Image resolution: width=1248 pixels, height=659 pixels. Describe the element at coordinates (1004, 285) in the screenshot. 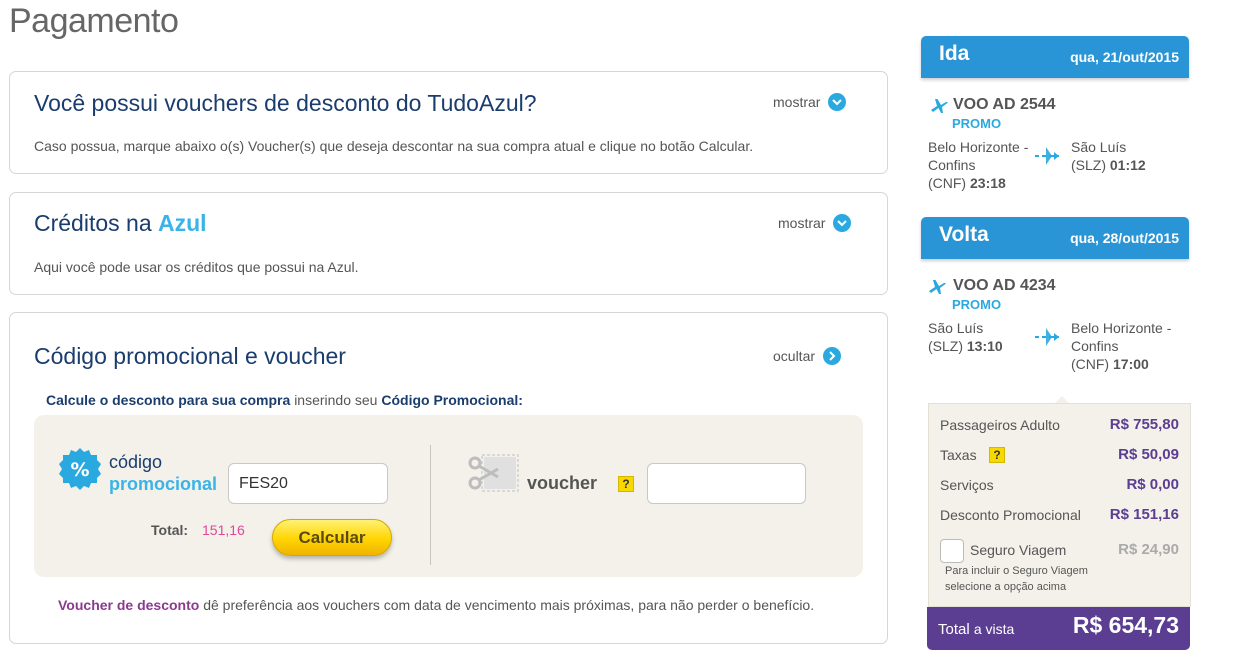

I see `volta-flight-number: VOO AD 4234` at that location.